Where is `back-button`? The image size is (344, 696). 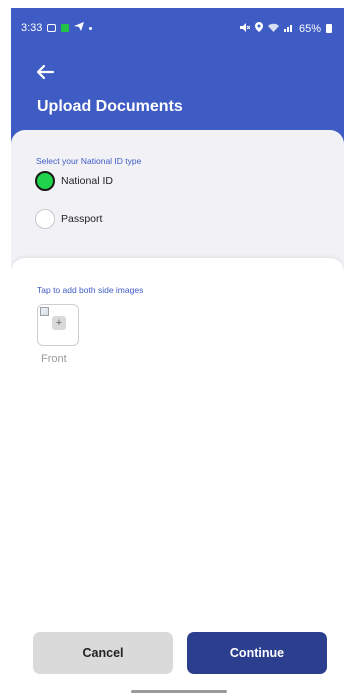 back-button is located at coordinates (47, 74).